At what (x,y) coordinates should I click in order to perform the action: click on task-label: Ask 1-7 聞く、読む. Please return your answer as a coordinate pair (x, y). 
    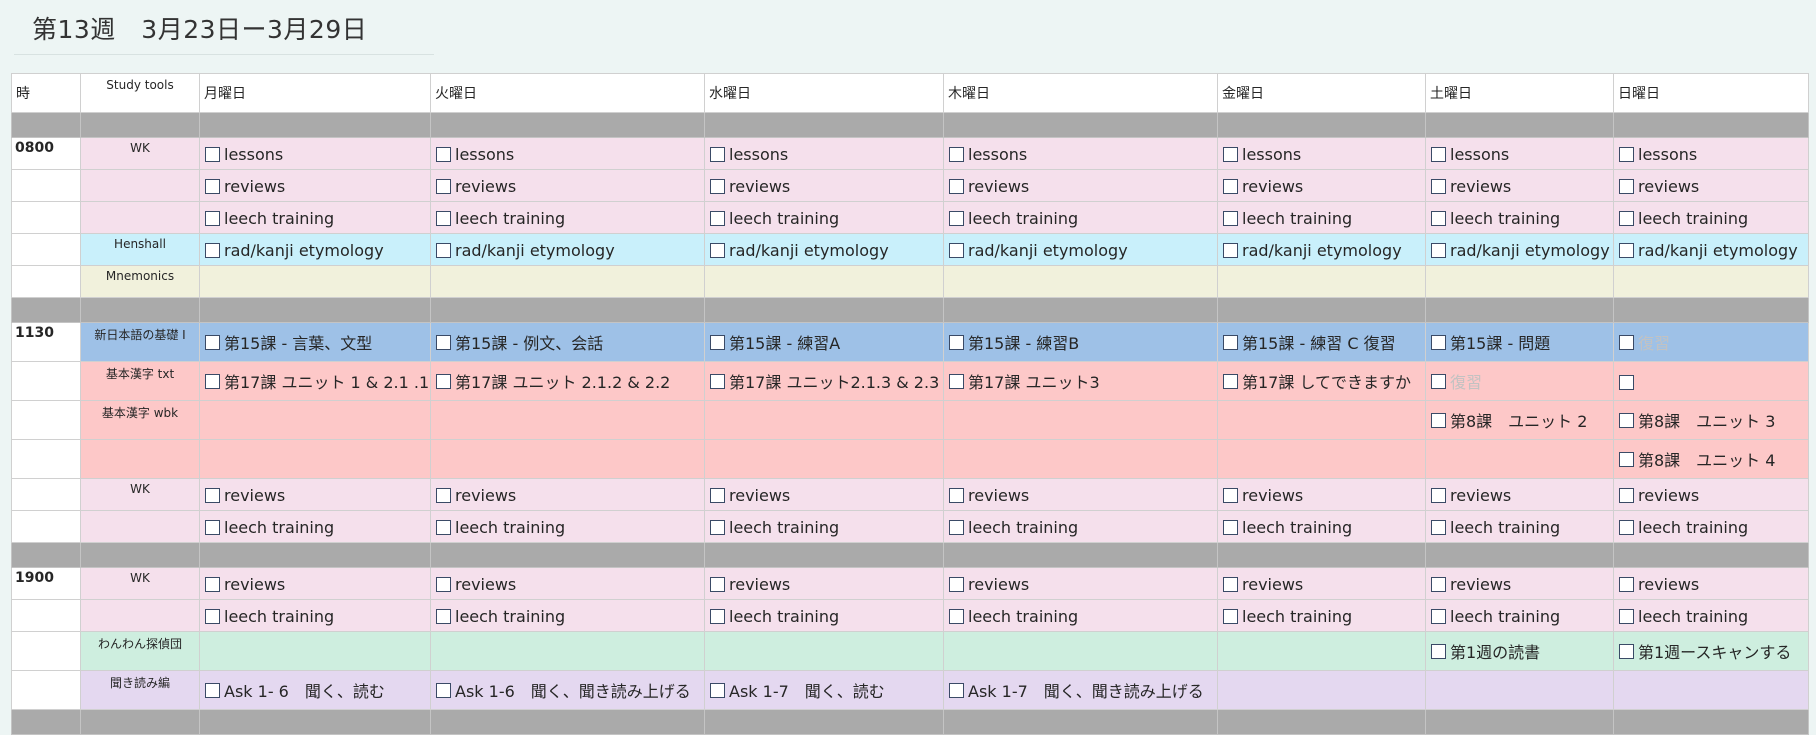
    Looking at the image, I should click on (807, 691).